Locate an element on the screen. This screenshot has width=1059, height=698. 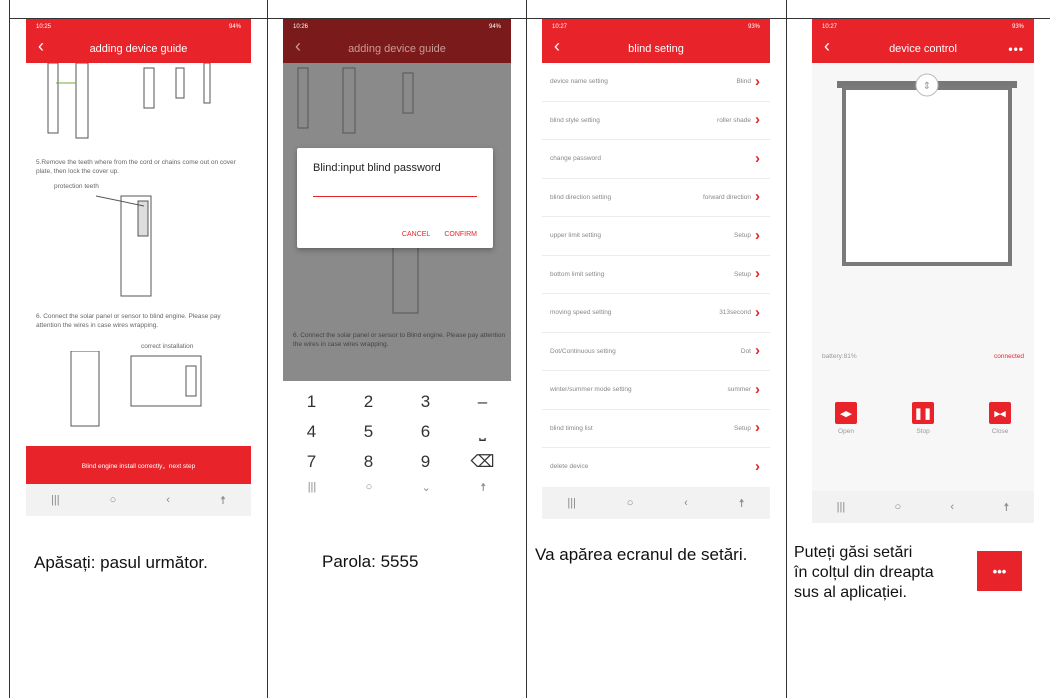
setting-device-name: device name setting Blind › is located at coordinates (656, 82).